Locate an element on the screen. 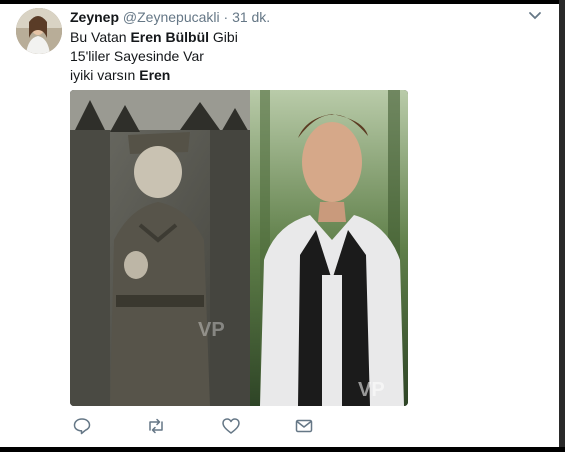  envelope-icon is located at coordinates (304, 426).